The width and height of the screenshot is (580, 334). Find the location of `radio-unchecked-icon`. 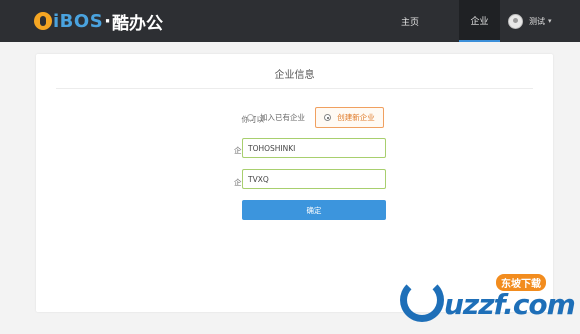

radio-unchecked-icon is located at coordinates (250, 117).